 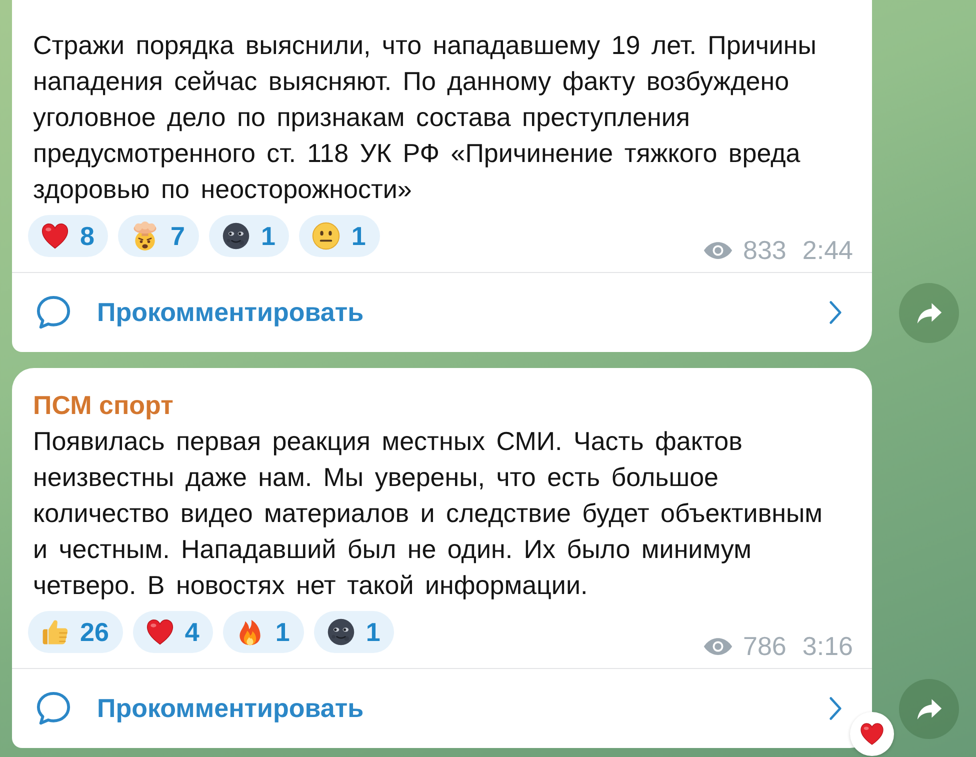 I want to click on view-count: 833, so click(x=764, y=250).